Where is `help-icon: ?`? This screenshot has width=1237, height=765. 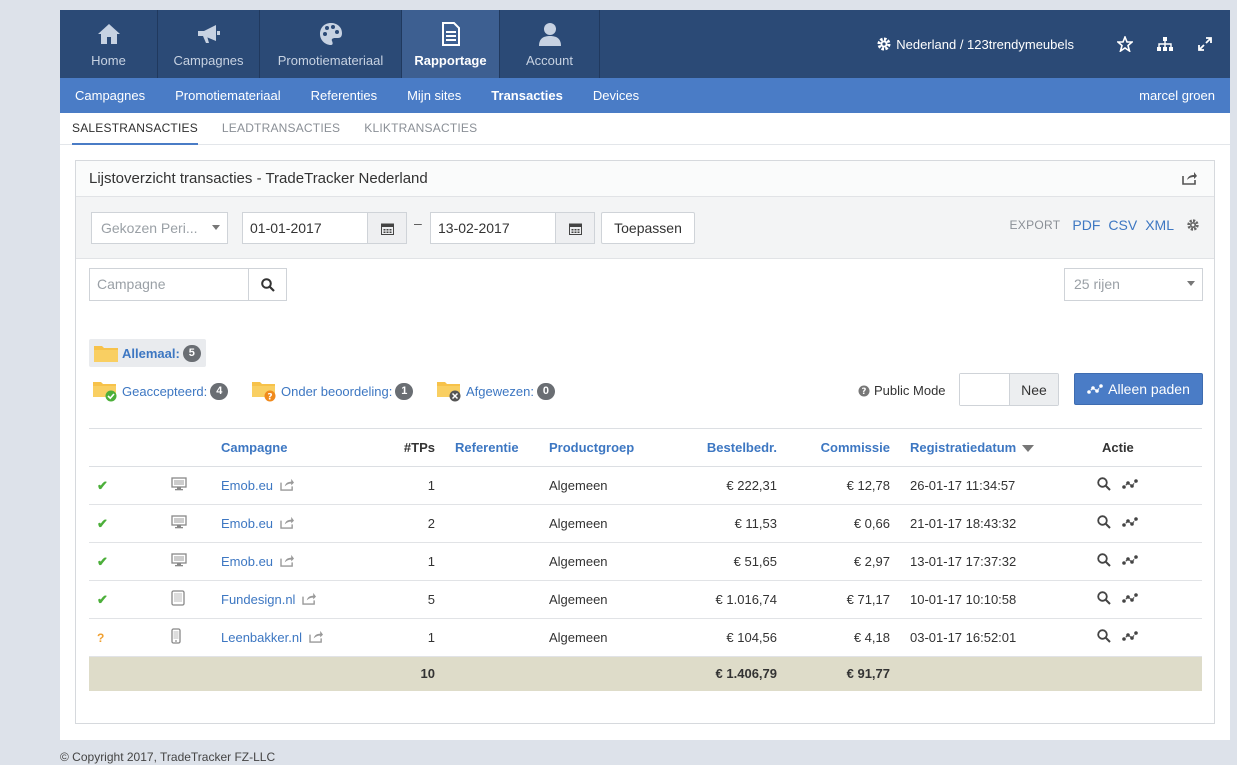
help-icon: ? is located at coordinates (864, 391).